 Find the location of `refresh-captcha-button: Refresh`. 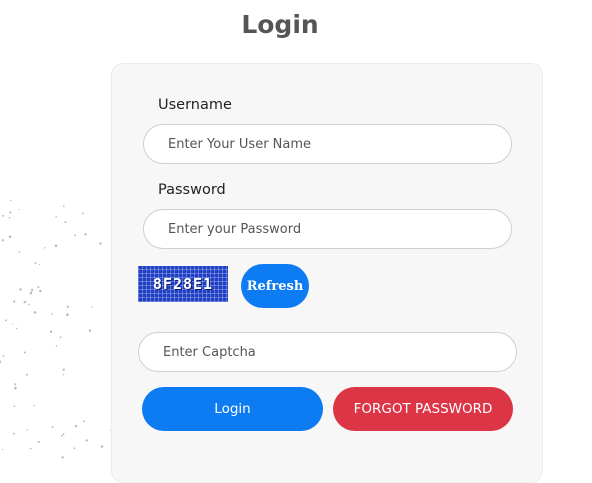

refresh-captcha-button: Refresh is located at coordinates (275, 286).